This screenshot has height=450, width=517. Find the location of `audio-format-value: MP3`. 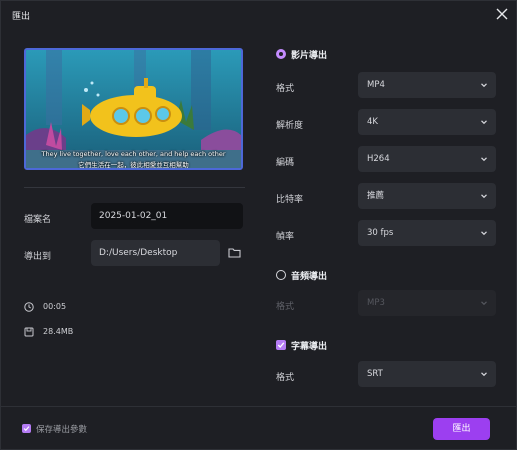

audio-format-value: MP3 is located at coordinates (376, 303).